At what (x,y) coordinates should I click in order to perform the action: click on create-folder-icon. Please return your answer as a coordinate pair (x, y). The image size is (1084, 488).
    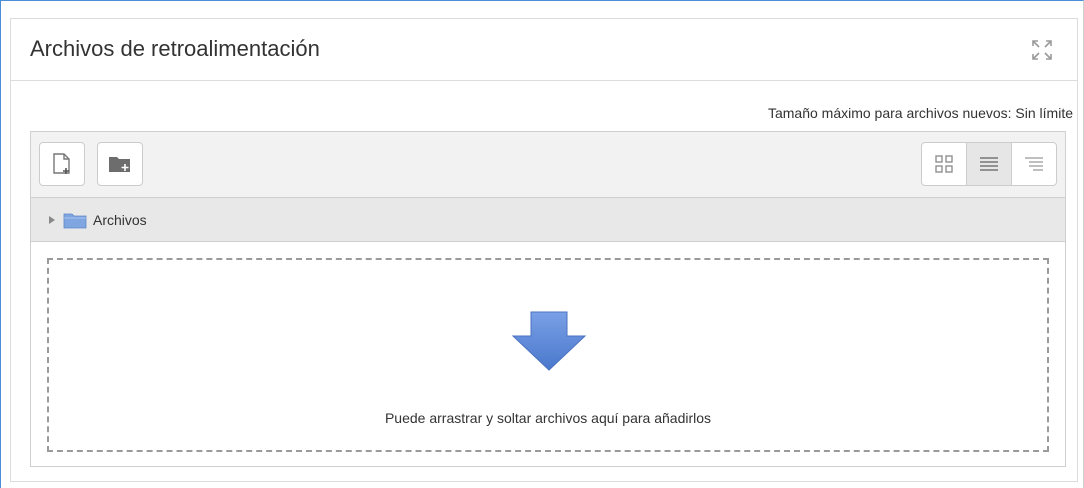
    Looking at the image, I should click on (120, 164).